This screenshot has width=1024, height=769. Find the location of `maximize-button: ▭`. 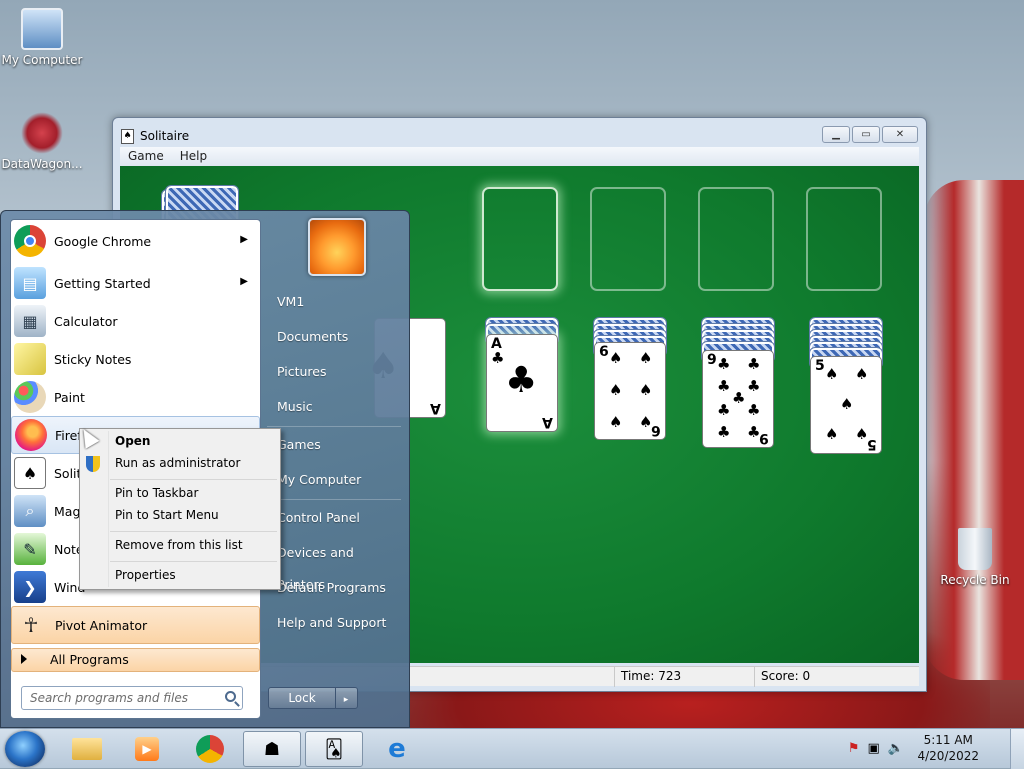

maximize-button: ▭ is located at coordinates (866, 134).